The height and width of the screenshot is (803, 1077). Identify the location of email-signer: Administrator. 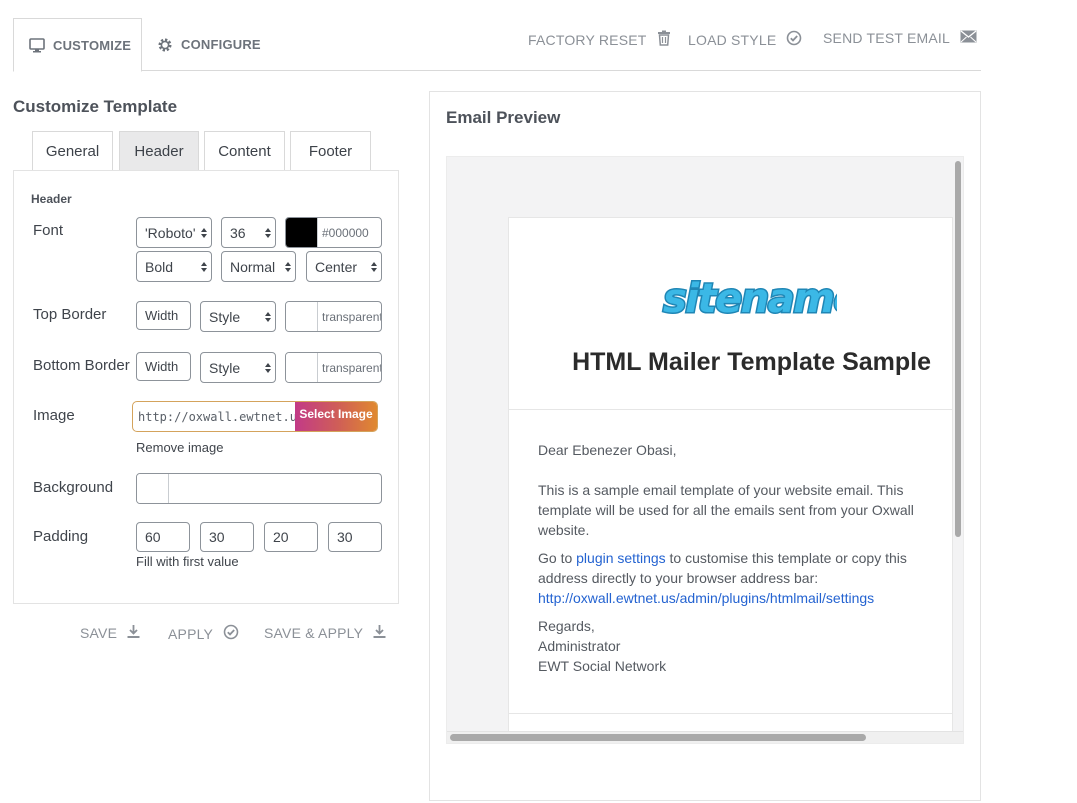
(579, 646).